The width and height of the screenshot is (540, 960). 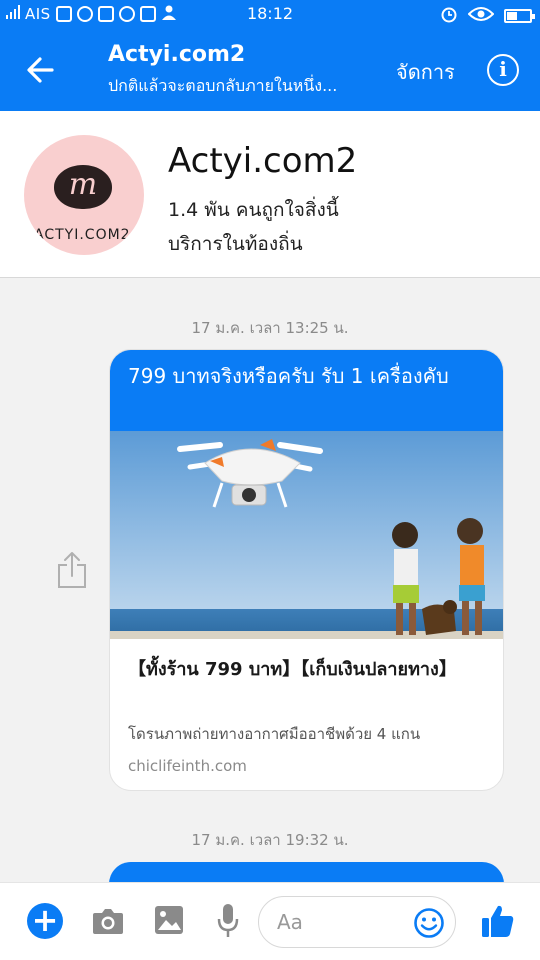 I want to click on gallery-button, so click(x=169, y=920).